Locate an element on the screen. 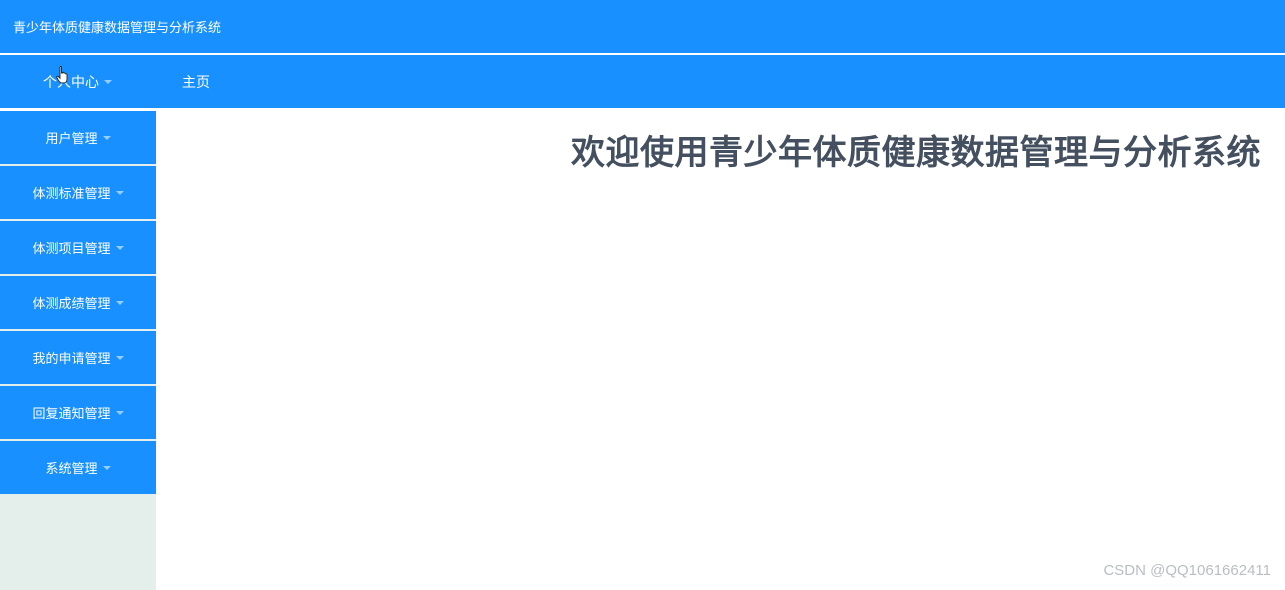 The height and width of the screenshot is (590, 1285). watermark: CSDN @QQ1061662411 is located at coordinates (1187, 570).